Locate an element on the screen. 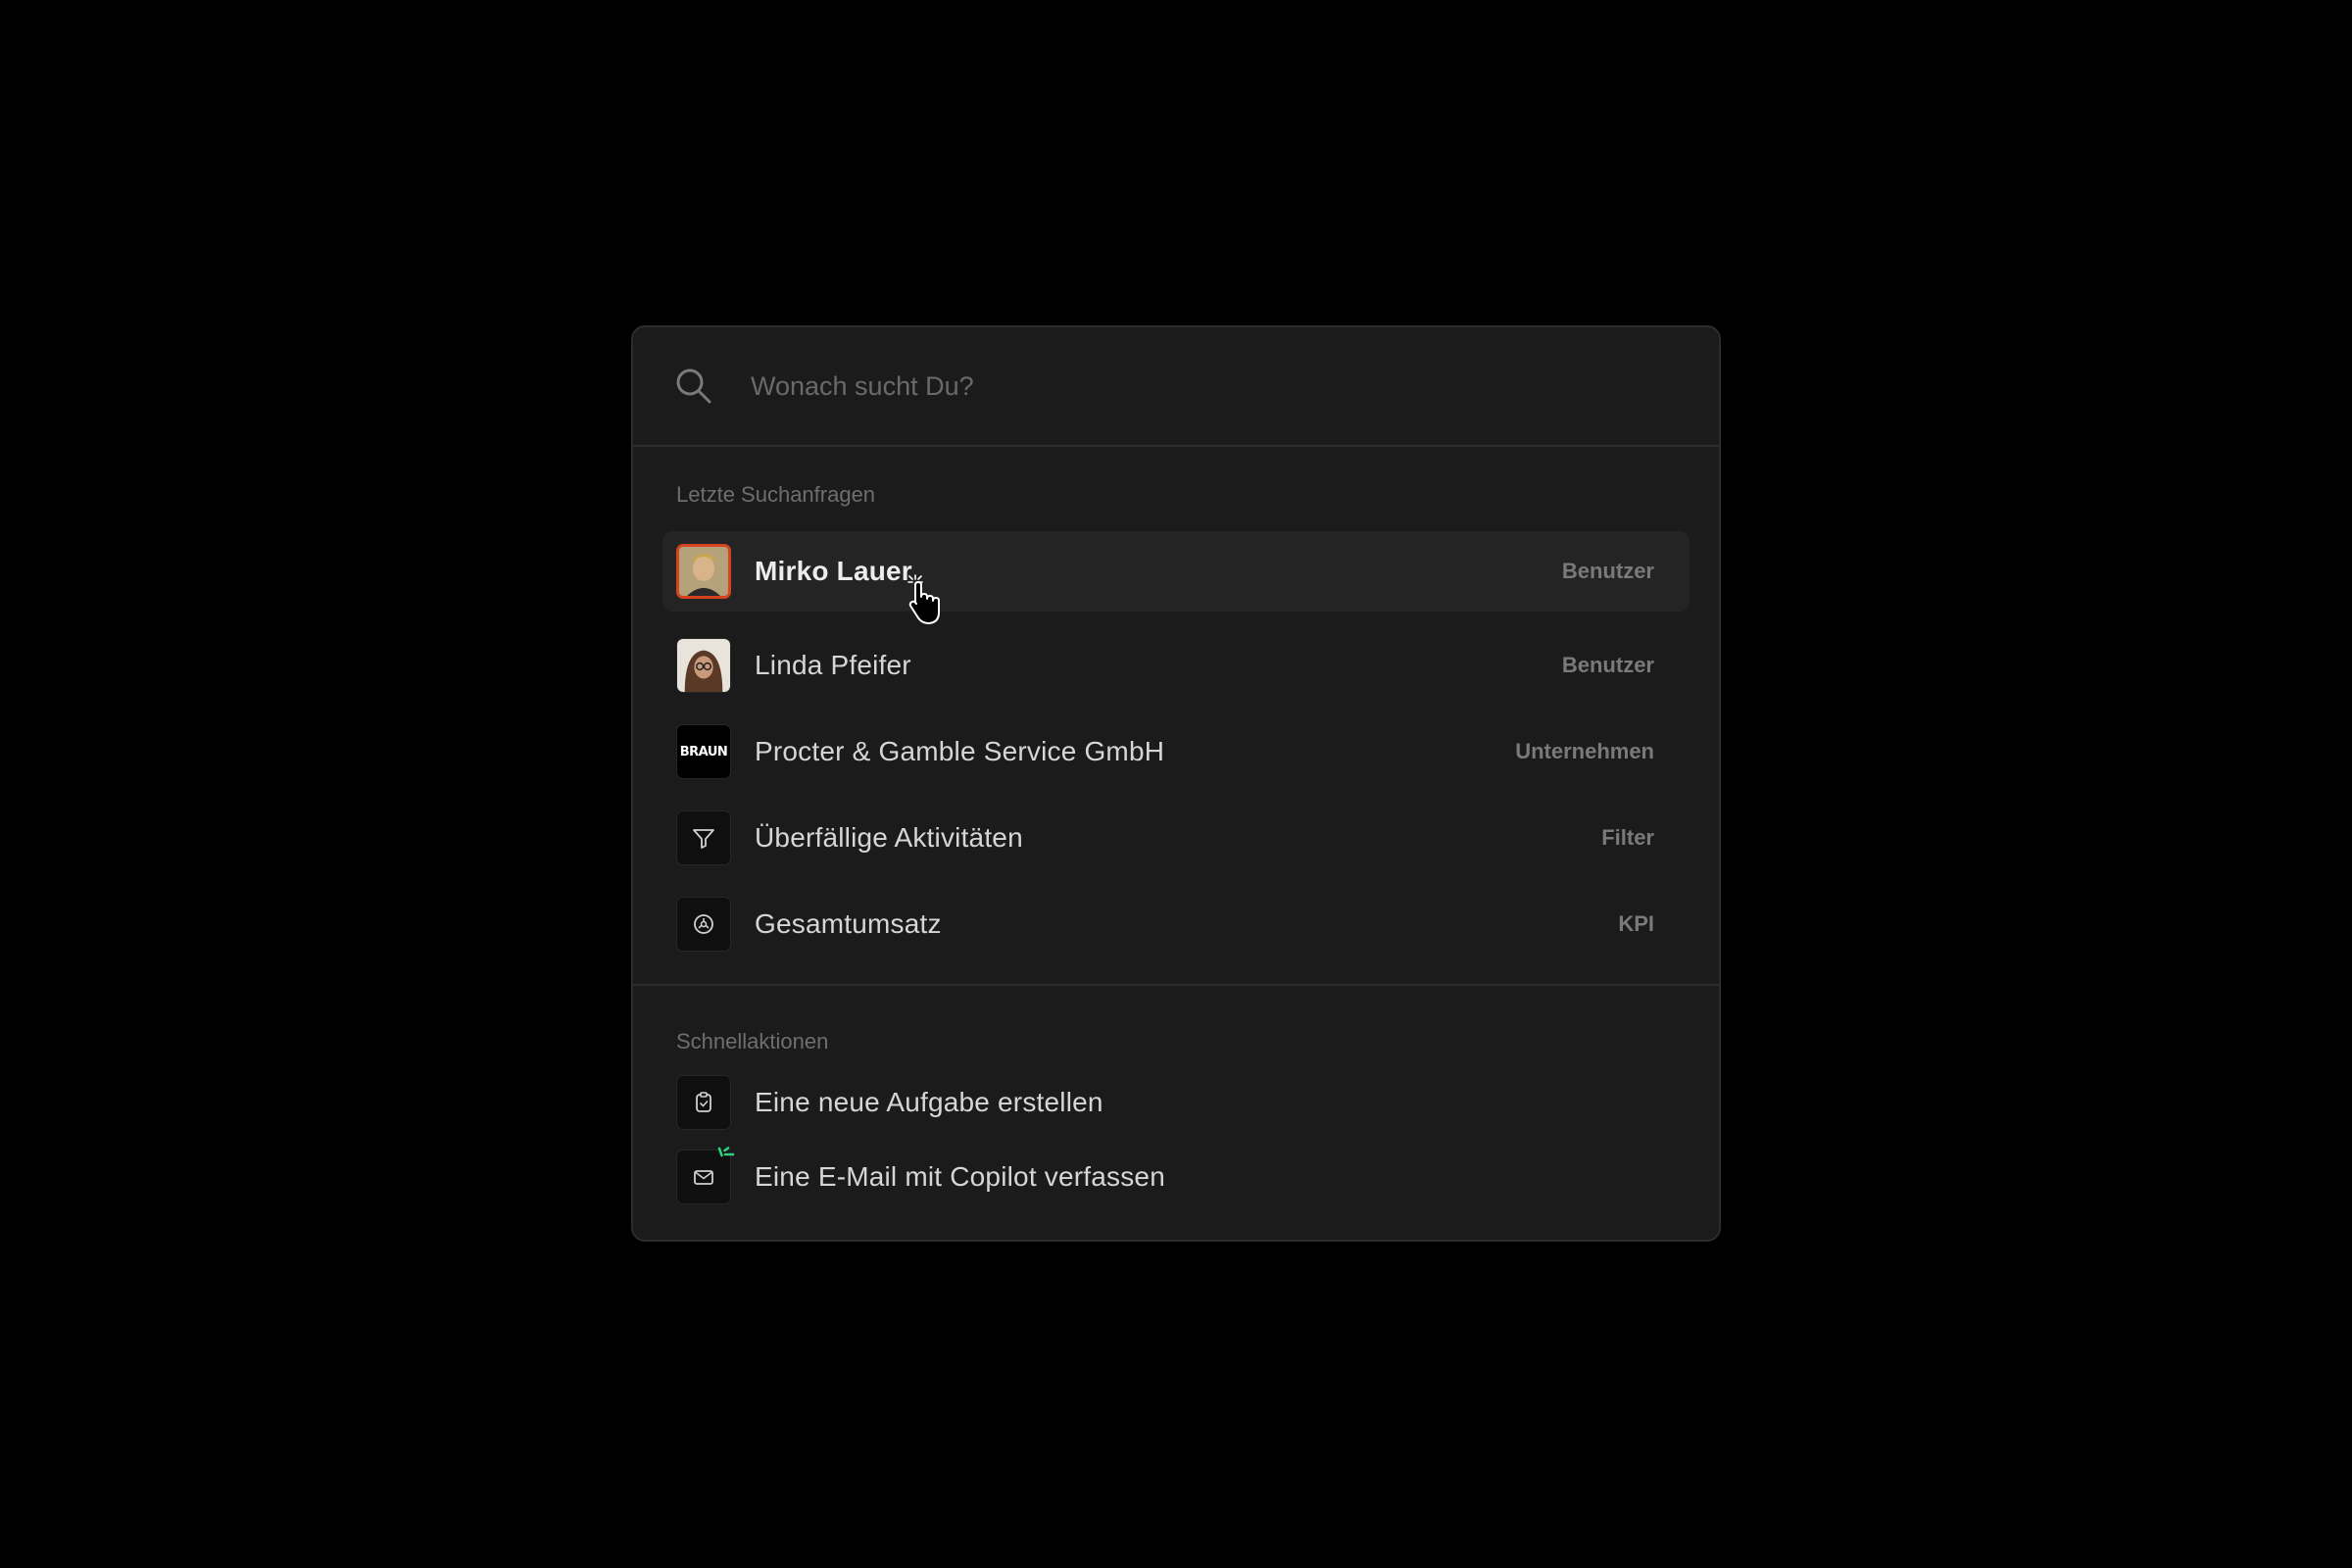 The width and height of the screenshot is (2352, 1568). kpi-gauge-icon is located at coordinates (703, 924).